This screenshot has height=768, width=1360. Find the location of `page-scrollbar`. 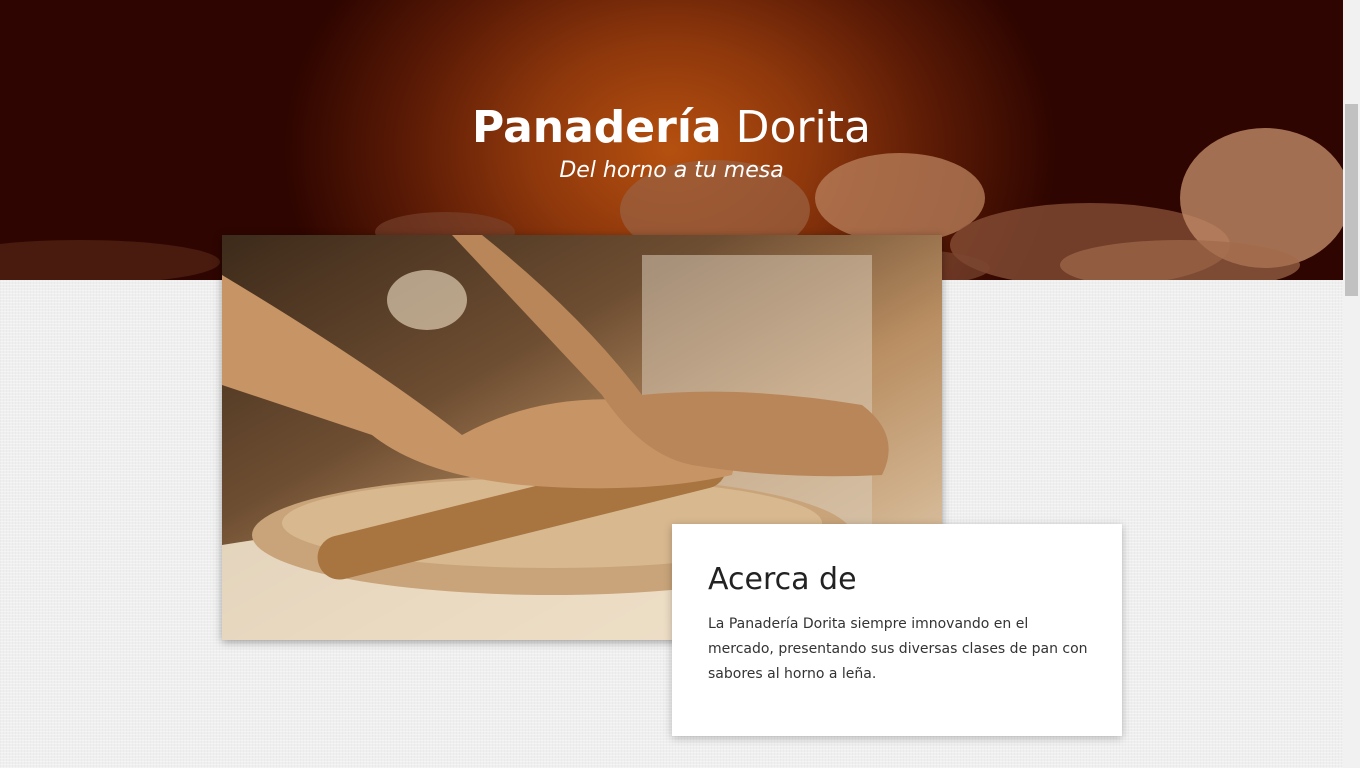

page-scrollbar is located at coordinates (1351, 384).